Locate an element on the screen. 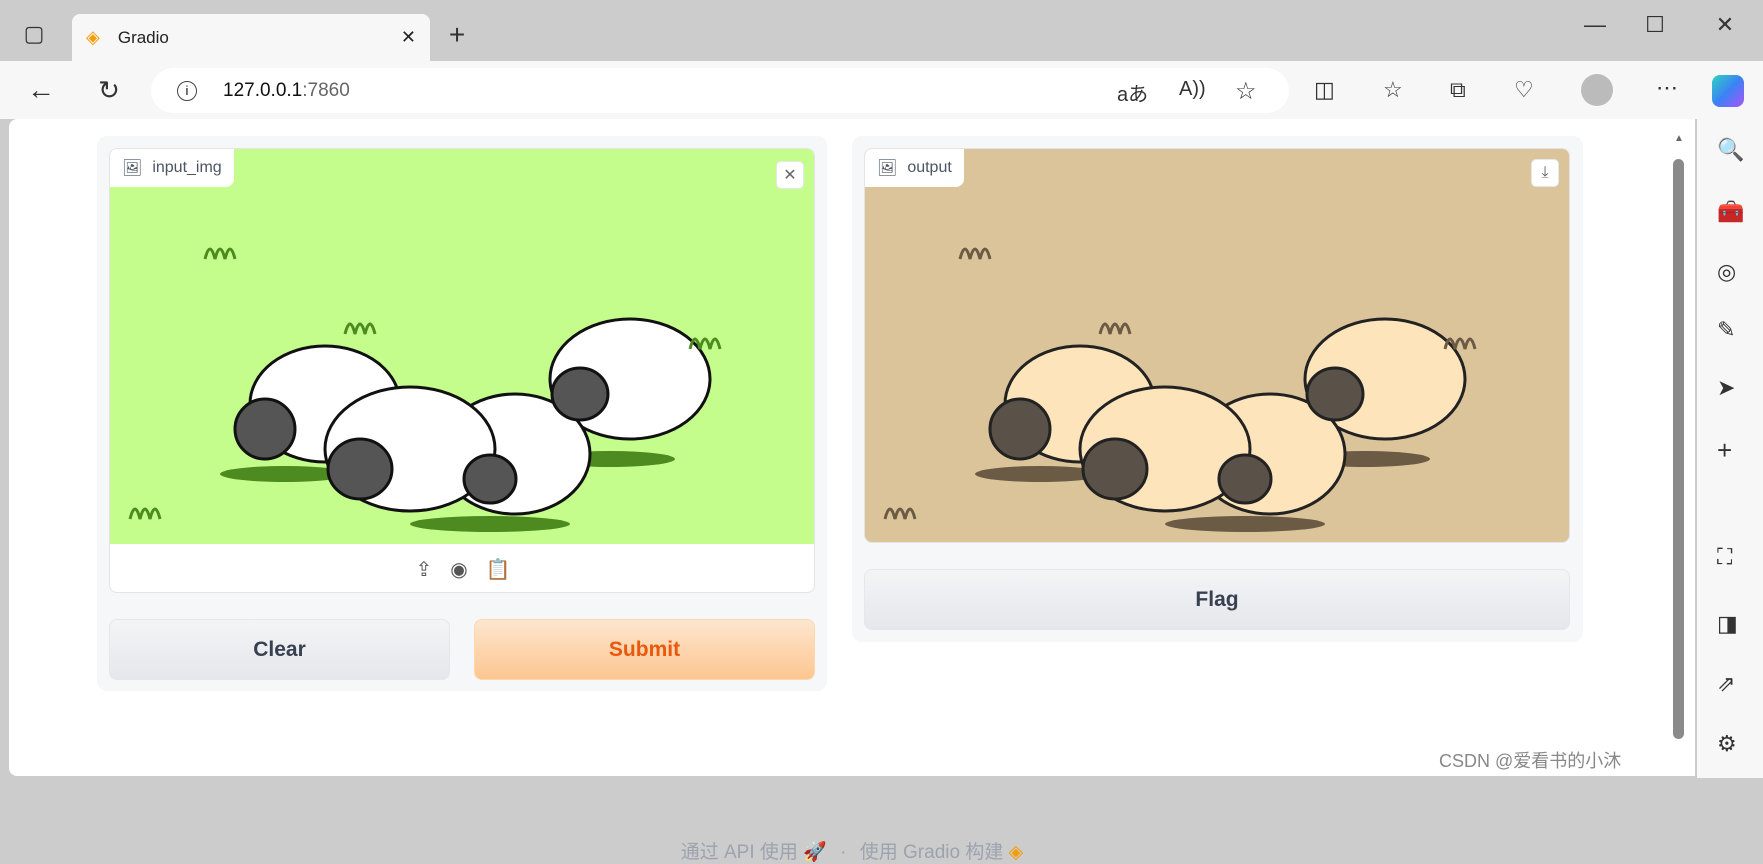 The image size is (1763, 864). input-label: 🖼 input_img is located at coordinates (172, 168).